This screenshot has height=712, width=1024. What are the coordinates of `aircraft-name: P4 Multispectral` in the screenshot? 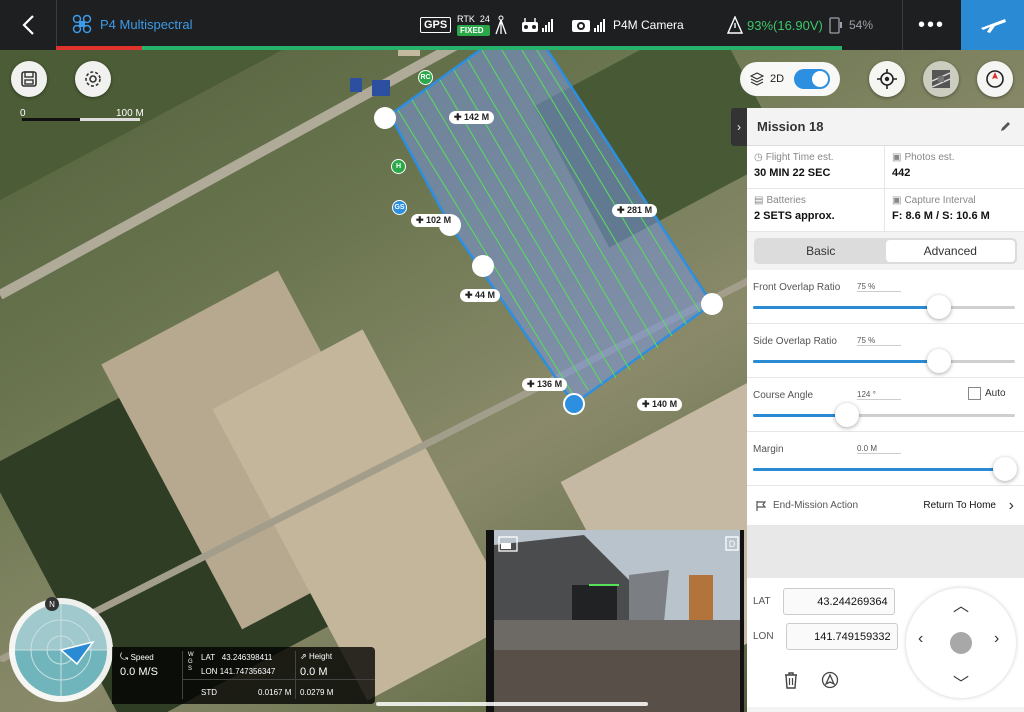 It's located at (146, 24).